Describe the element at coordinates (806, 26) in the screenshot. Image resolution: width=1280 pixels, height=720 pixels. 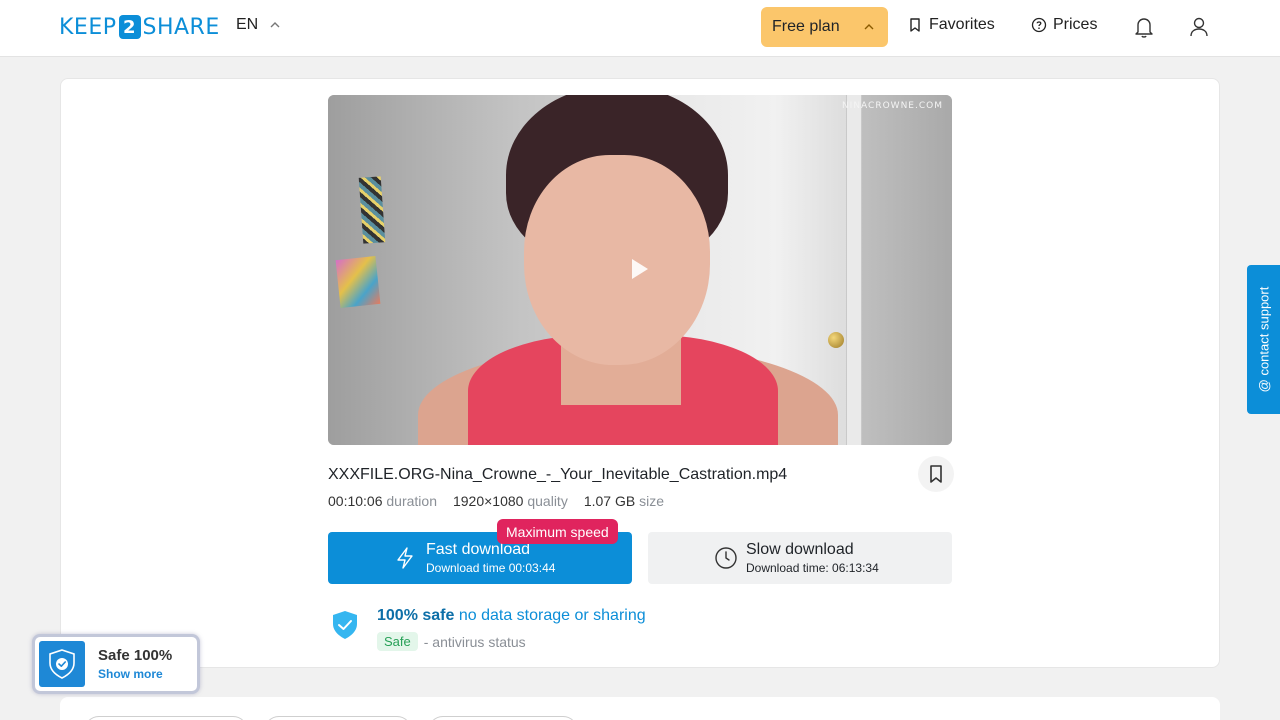
I see `plan-label: Free plan` at that location.